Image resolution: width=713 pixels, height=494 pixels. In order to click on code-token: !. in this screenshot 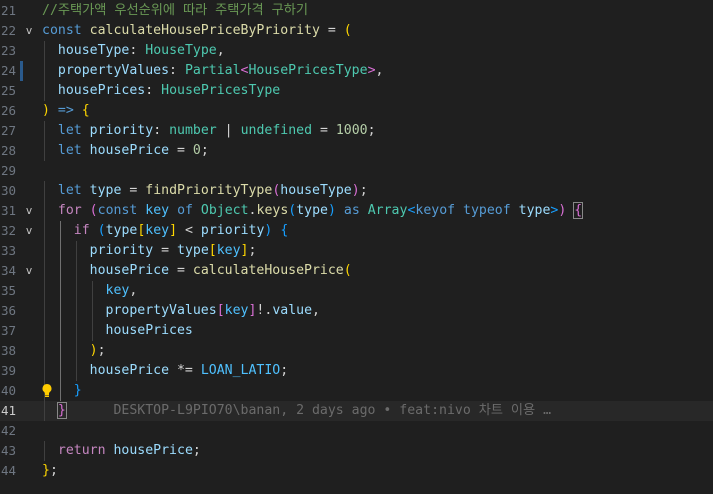, I will do `click(264, 310)`.